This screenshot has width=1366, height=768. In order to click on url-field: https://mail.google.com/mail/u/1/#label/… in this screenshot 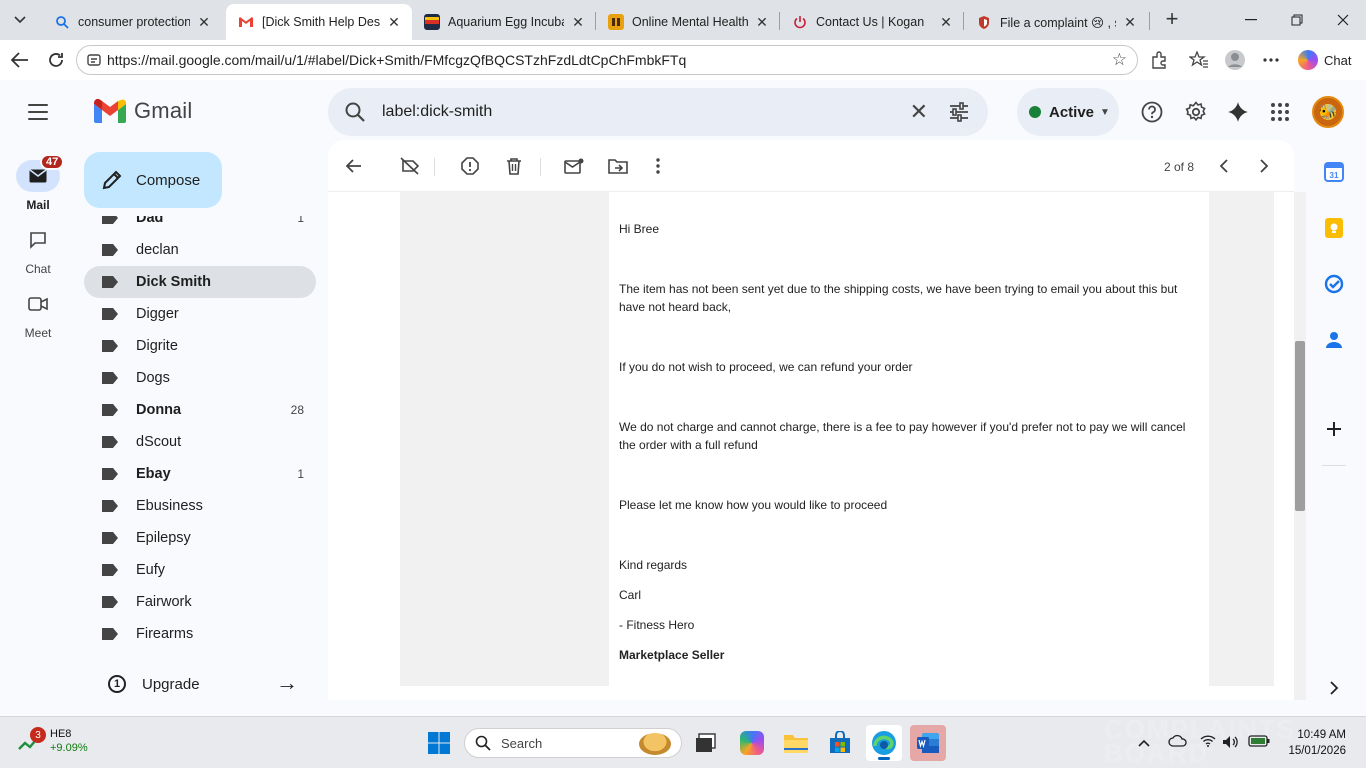, I will do `click(607, 60)`.